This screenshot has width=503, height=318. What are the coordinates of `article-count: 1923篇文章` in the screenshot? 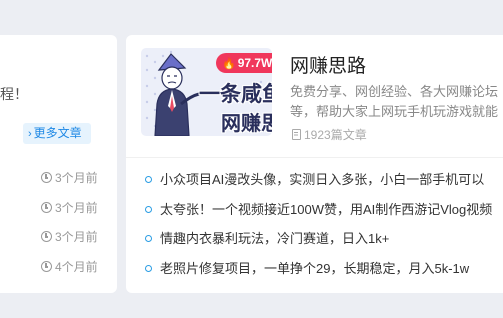 It's located at (329, 134).